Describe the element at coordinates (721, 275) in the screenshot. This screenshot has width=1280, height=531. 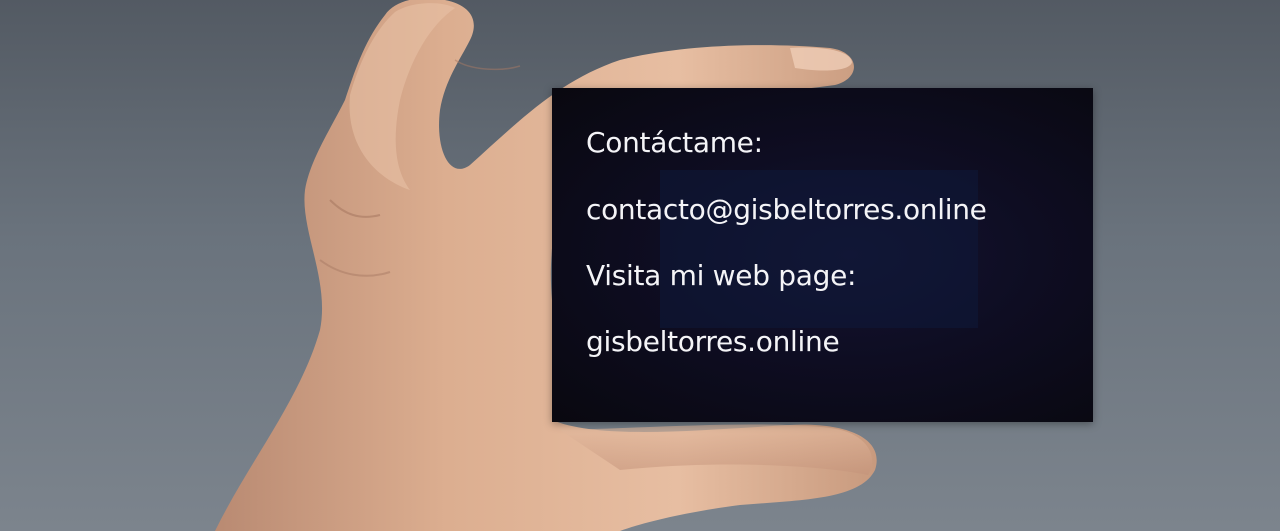
I see `website-heading: Visita mi web page:` at that location.